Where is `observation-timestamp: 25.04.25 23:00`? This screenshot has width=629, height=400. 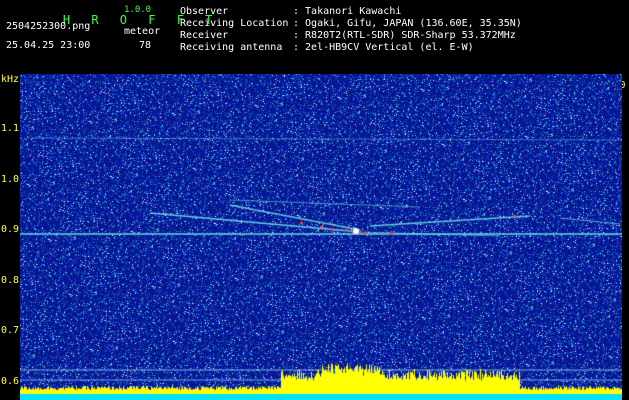
observation-timestamp: 25.04.25 23:00 is located at coordinates (48, 45).